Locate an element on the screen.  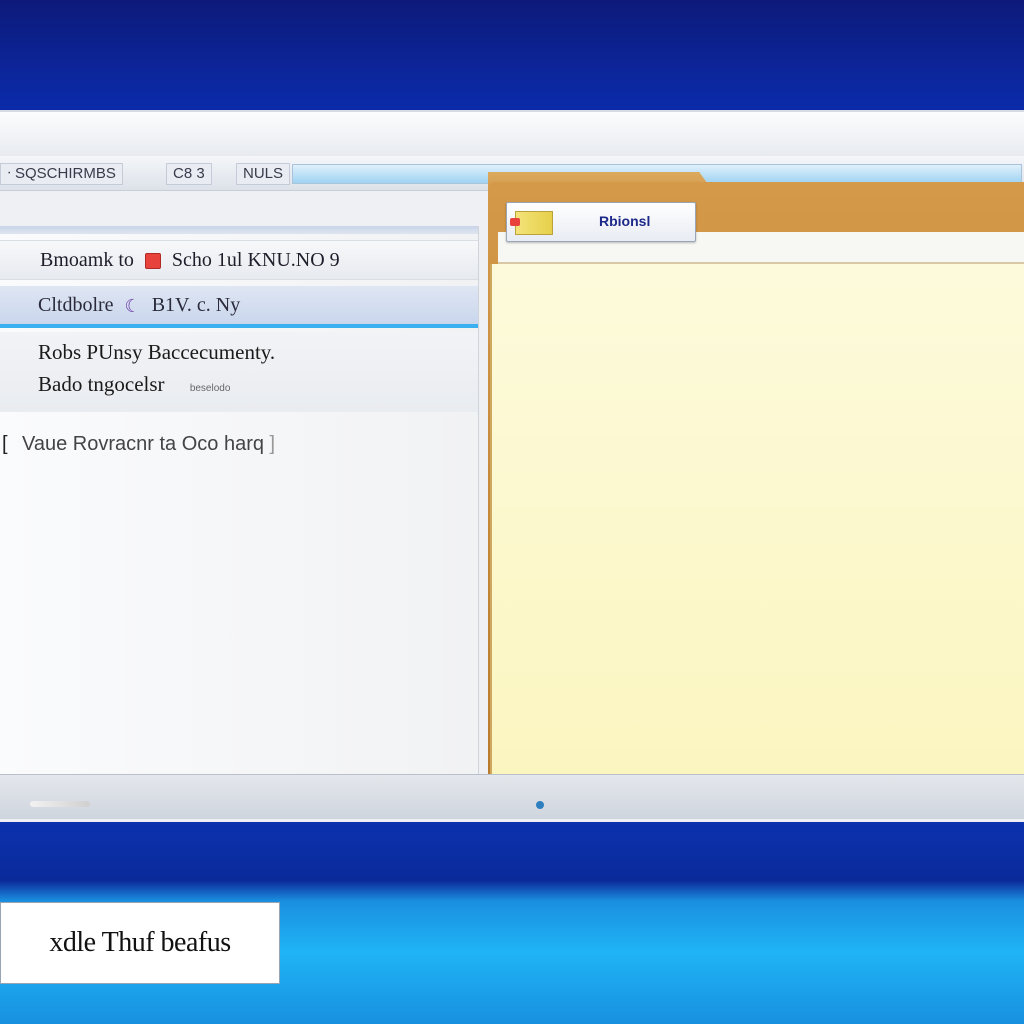
list-item-label: Cltdbolre is located at coordinates (76, 305).